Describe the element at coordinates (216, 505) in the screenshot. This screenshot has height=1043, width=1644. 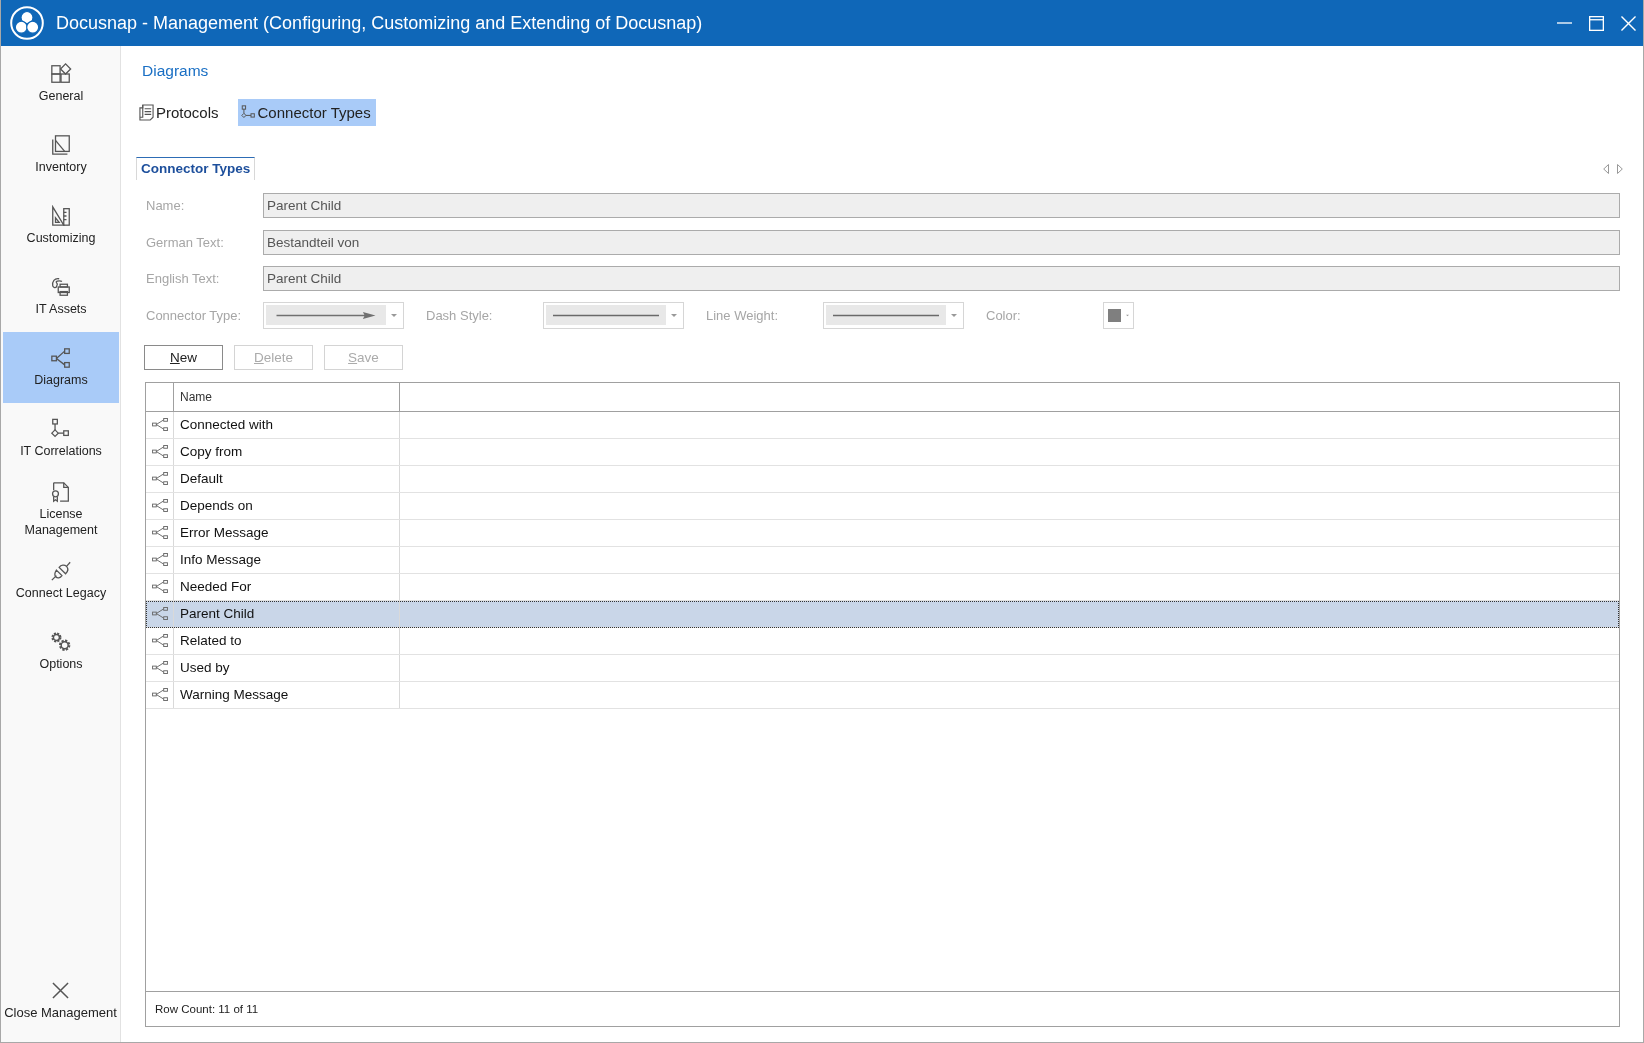
I see `table-cell: Depends on` at that location.